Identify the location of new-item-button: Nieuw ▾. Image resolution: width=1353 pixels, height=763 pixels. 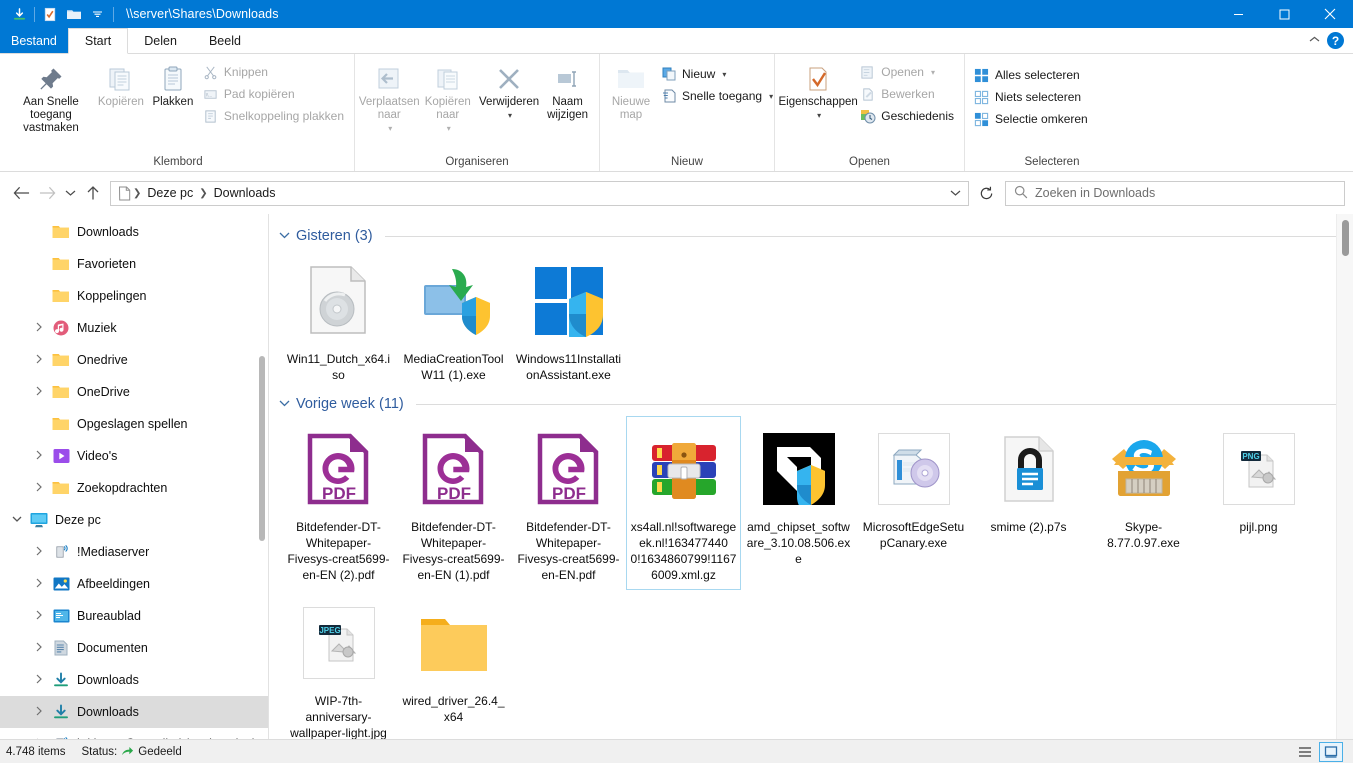
(717, 74).